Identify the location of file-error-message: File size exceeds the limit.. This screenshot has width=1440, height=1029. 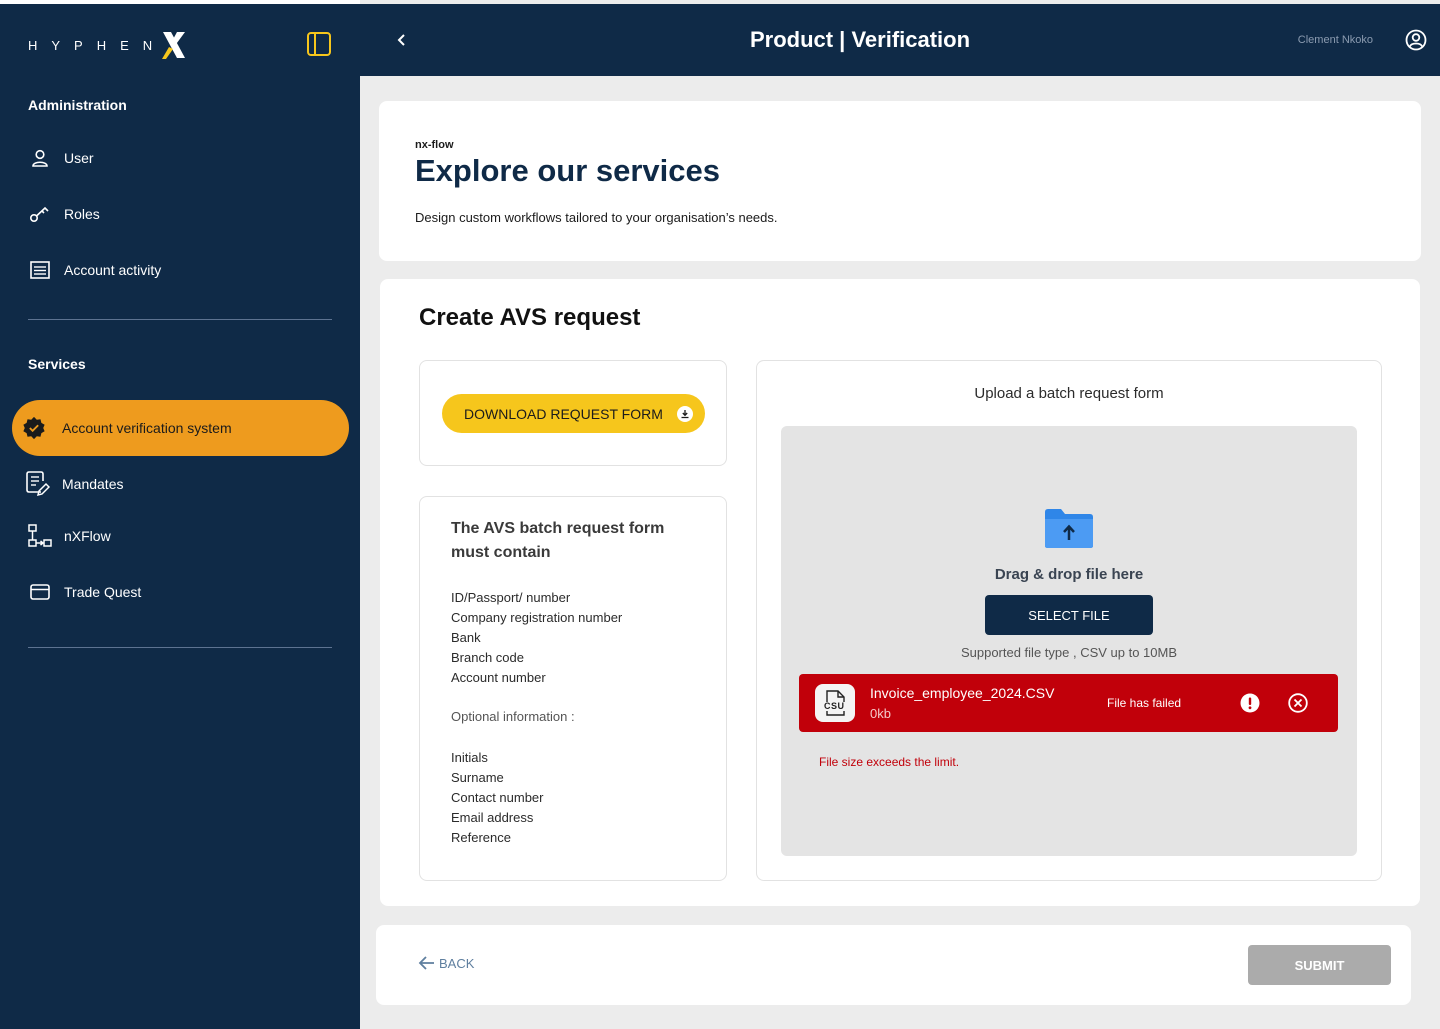
(889, 762).